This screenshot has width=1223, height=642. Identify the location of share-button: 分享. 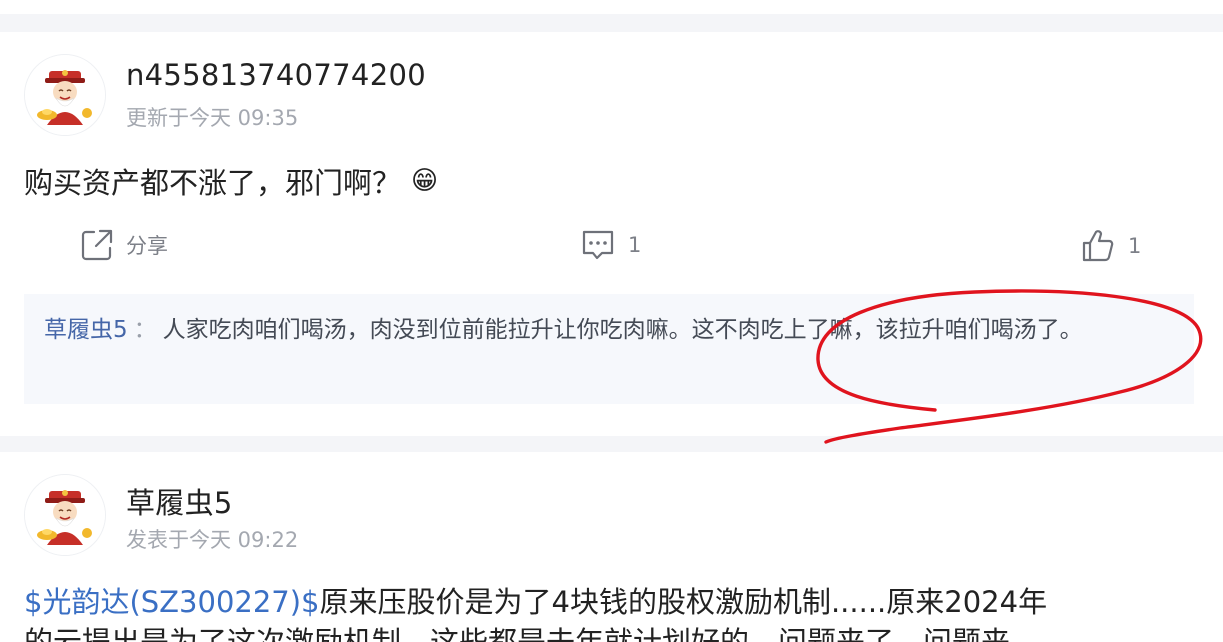
(124, 245).